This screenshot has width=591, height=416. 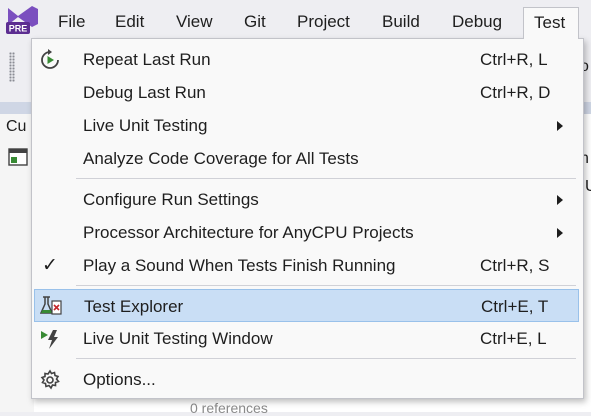 I want to click on menu-item-label: Live Unit Testing Window, so click(x=178, y=338).